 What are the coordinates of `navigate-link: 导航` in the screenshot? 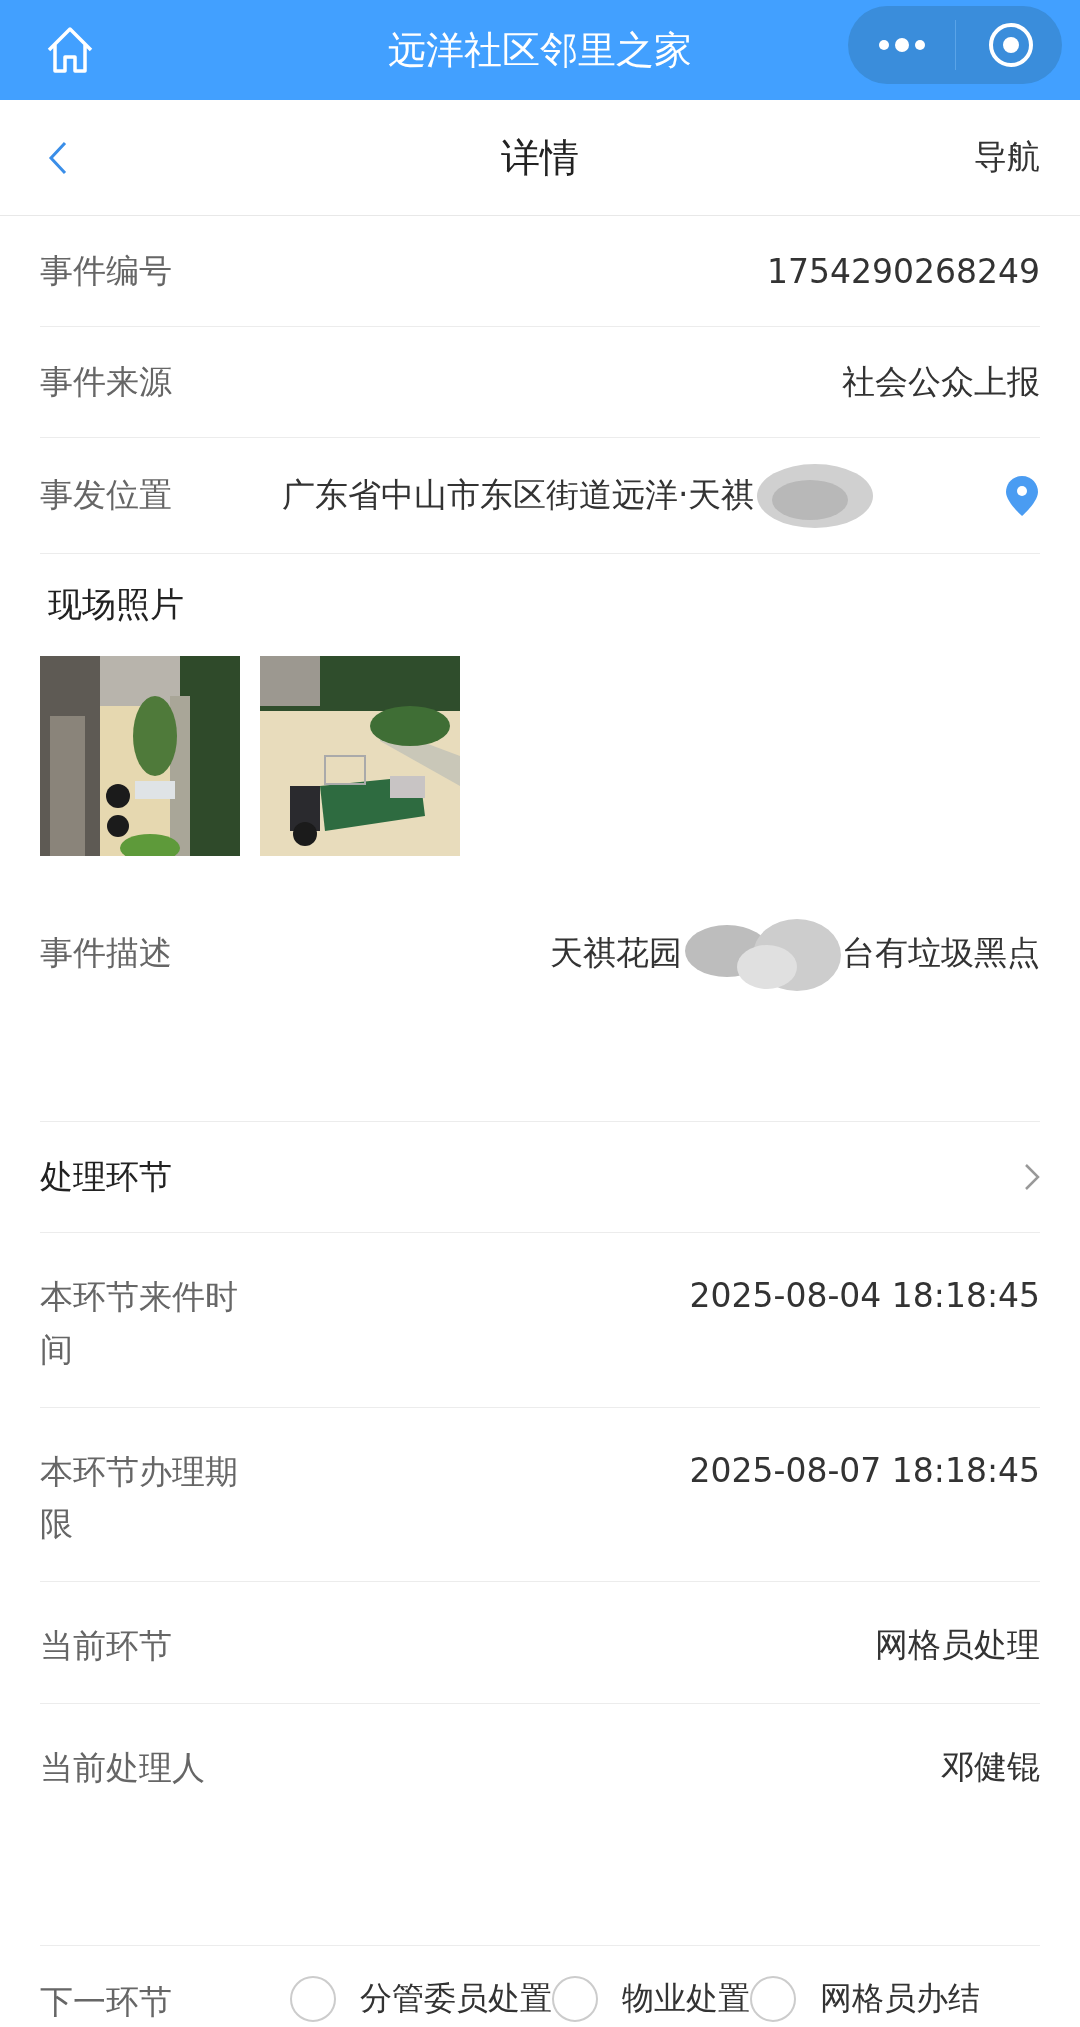 It's located at (1007, 157).